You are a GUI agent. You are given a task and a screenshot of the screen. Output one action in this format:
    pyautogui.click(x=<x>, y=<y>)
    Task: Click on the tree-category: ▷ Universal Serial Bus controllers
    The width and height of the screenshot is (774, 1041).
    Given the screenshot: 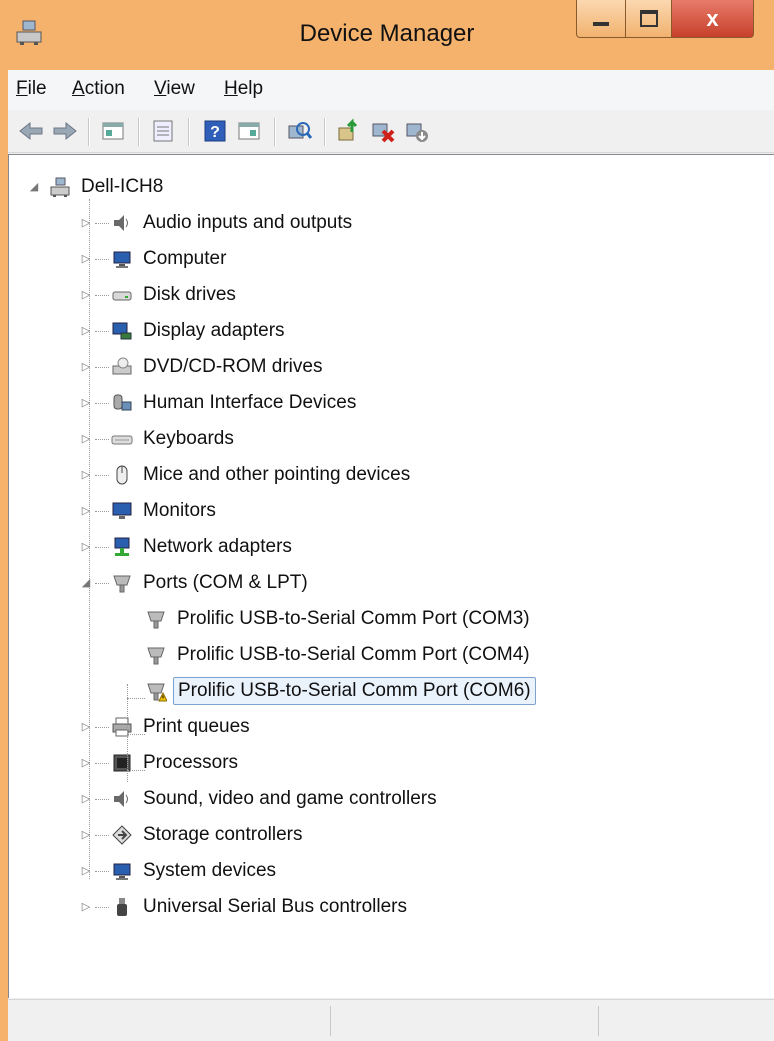 What is the action you would take?
    pyautogui.click(x=246, y=907)
    